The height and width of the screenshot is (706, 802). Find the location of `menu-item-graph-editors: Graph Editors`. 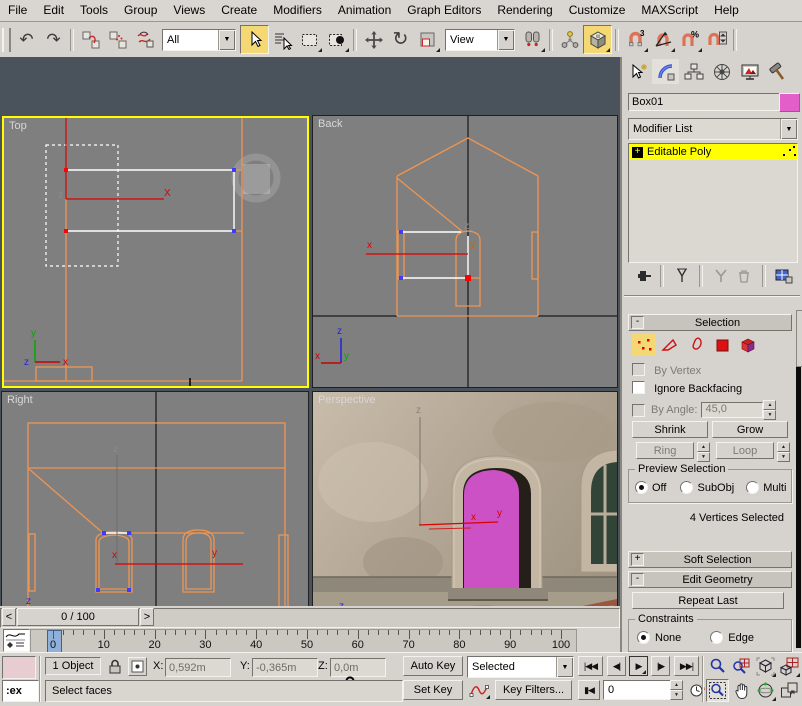

menu-item-graph-editors: Graph Editors is located at coordinates (444, 10).